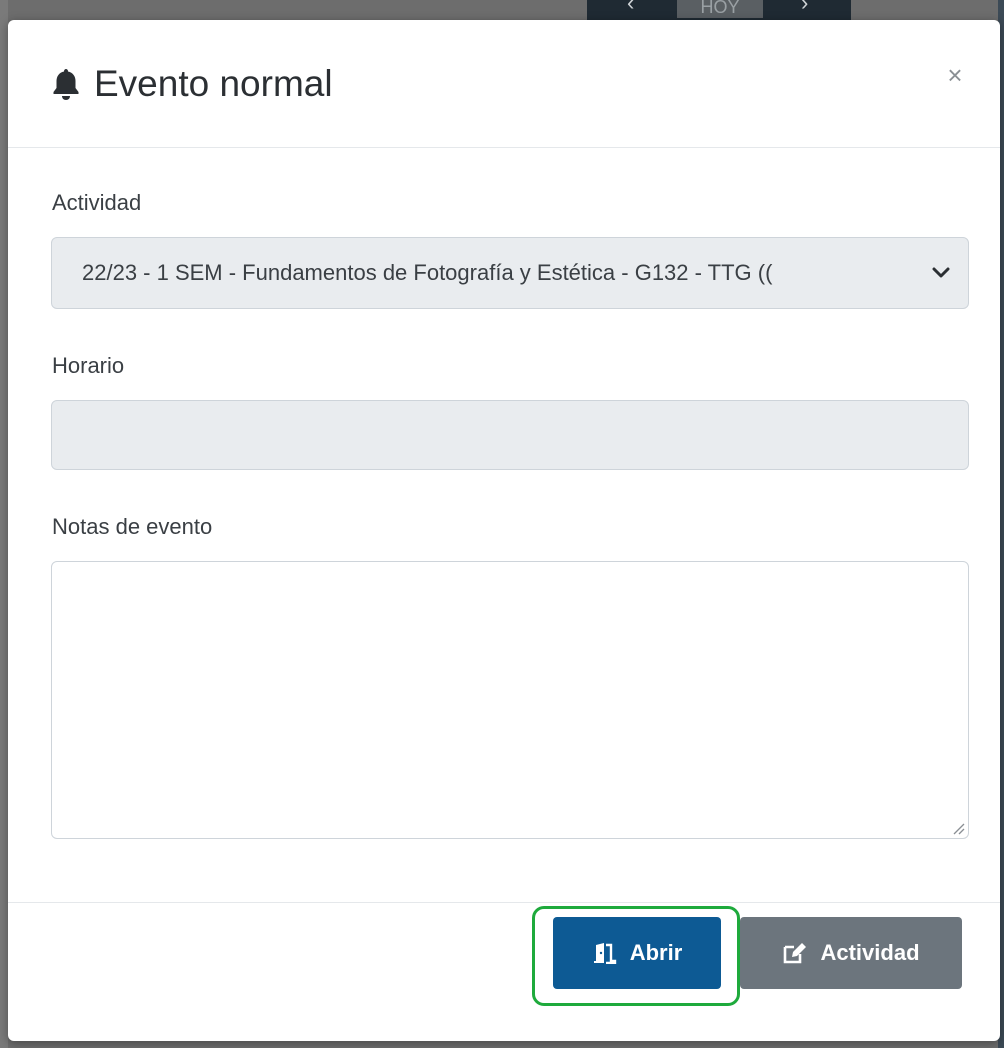 The width and height of the screenshot is (1004, 1048). I want to click on background-today-button: HOY, so click(720, 9).